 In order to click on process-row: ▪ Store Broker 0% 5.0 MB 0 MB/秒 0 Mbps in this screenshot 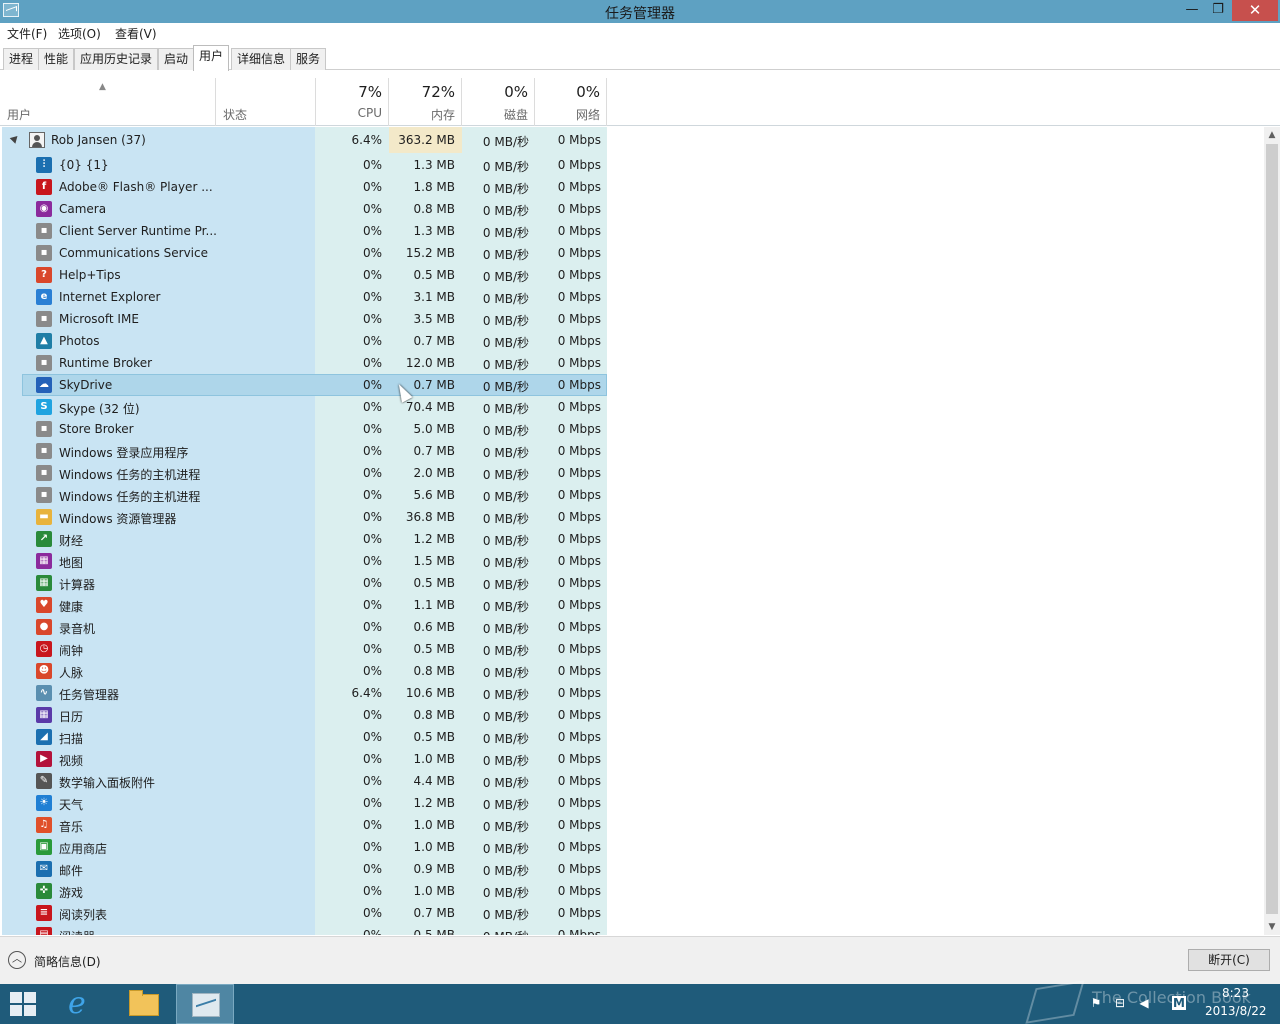, I will do `click(304, 429)`.